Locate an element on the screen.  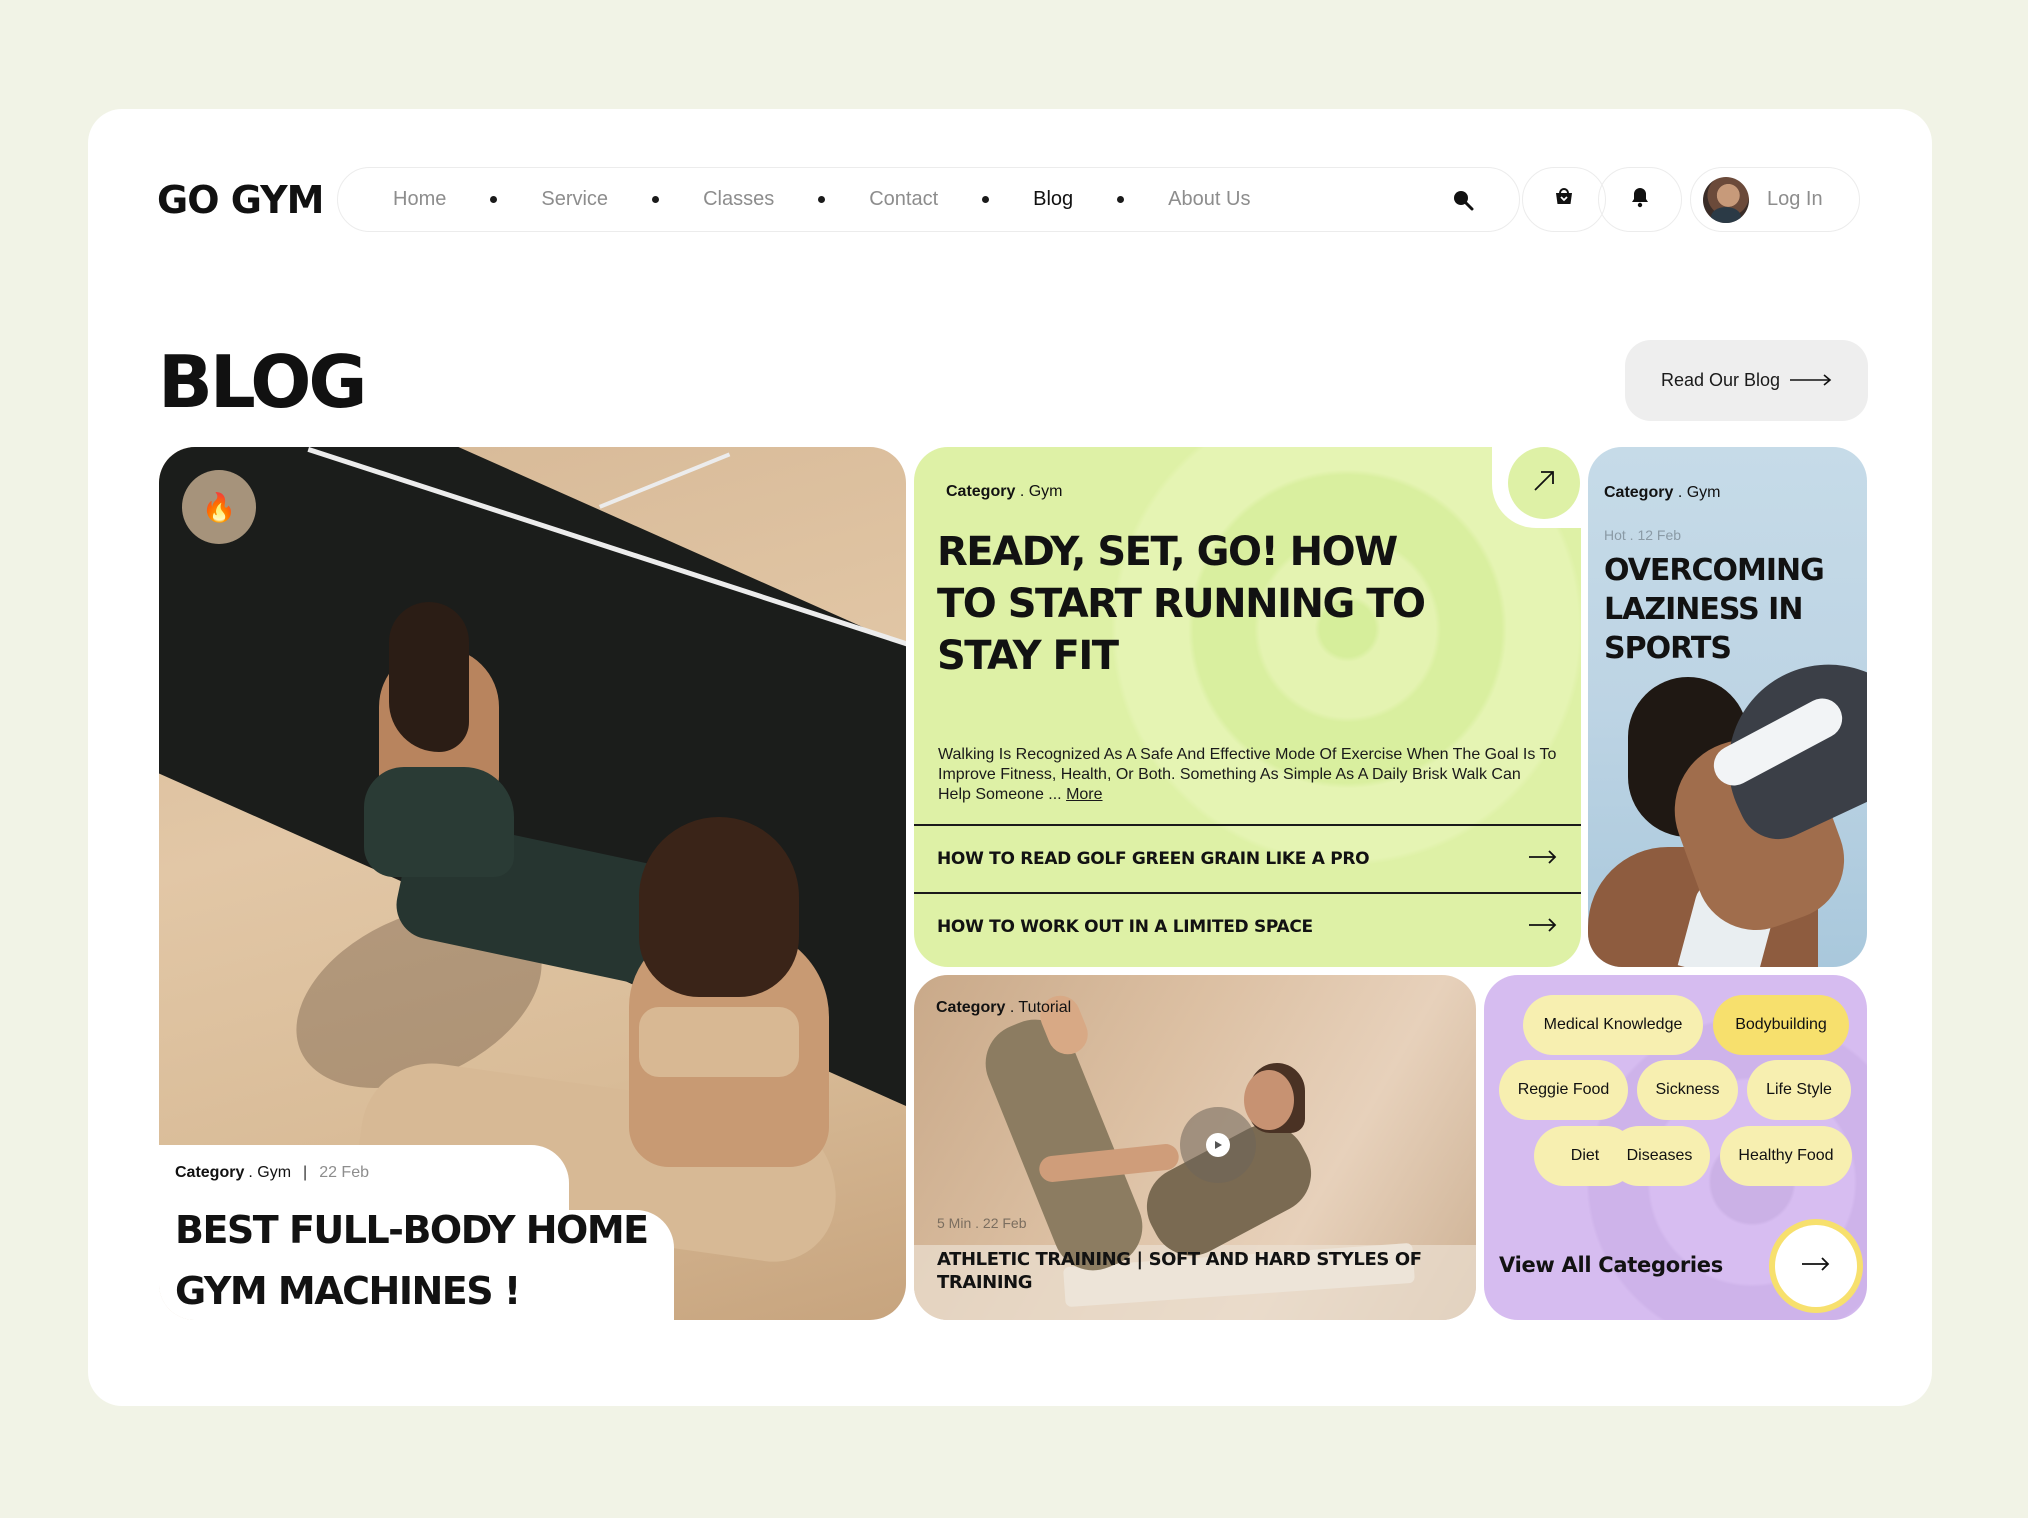
blue-card-category: Category . Gym is located at coordinates (1662, 493).